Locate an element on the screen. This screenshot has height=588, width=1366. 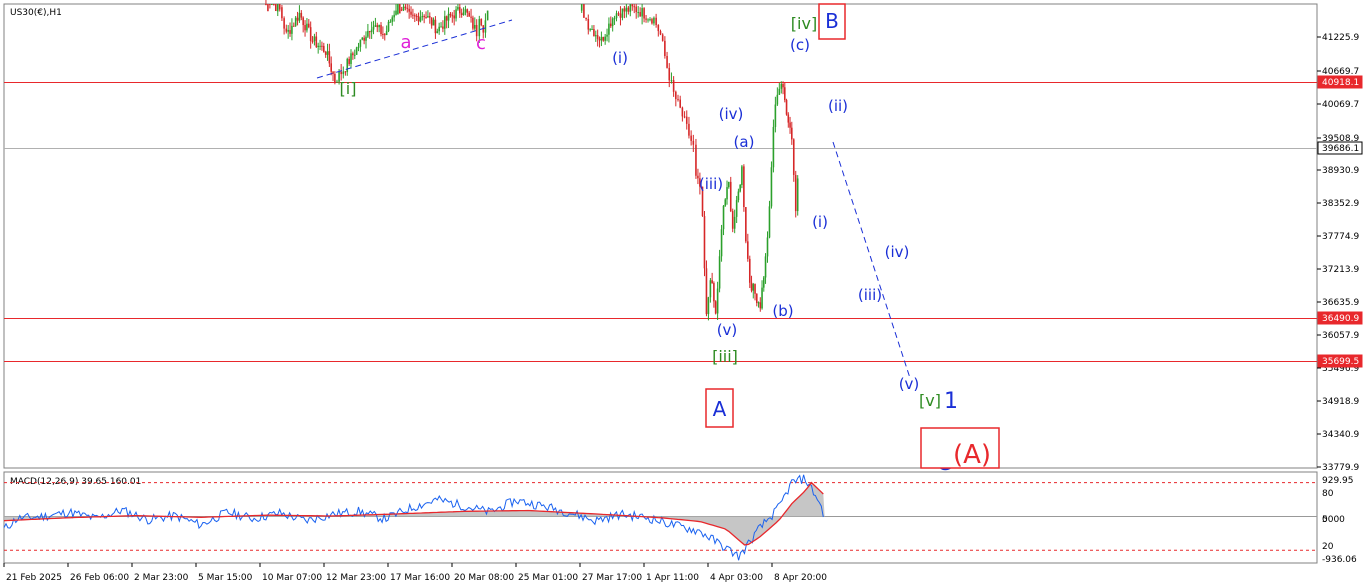
wave-label-b-blue: (b) is located at coordinates (782, 311).